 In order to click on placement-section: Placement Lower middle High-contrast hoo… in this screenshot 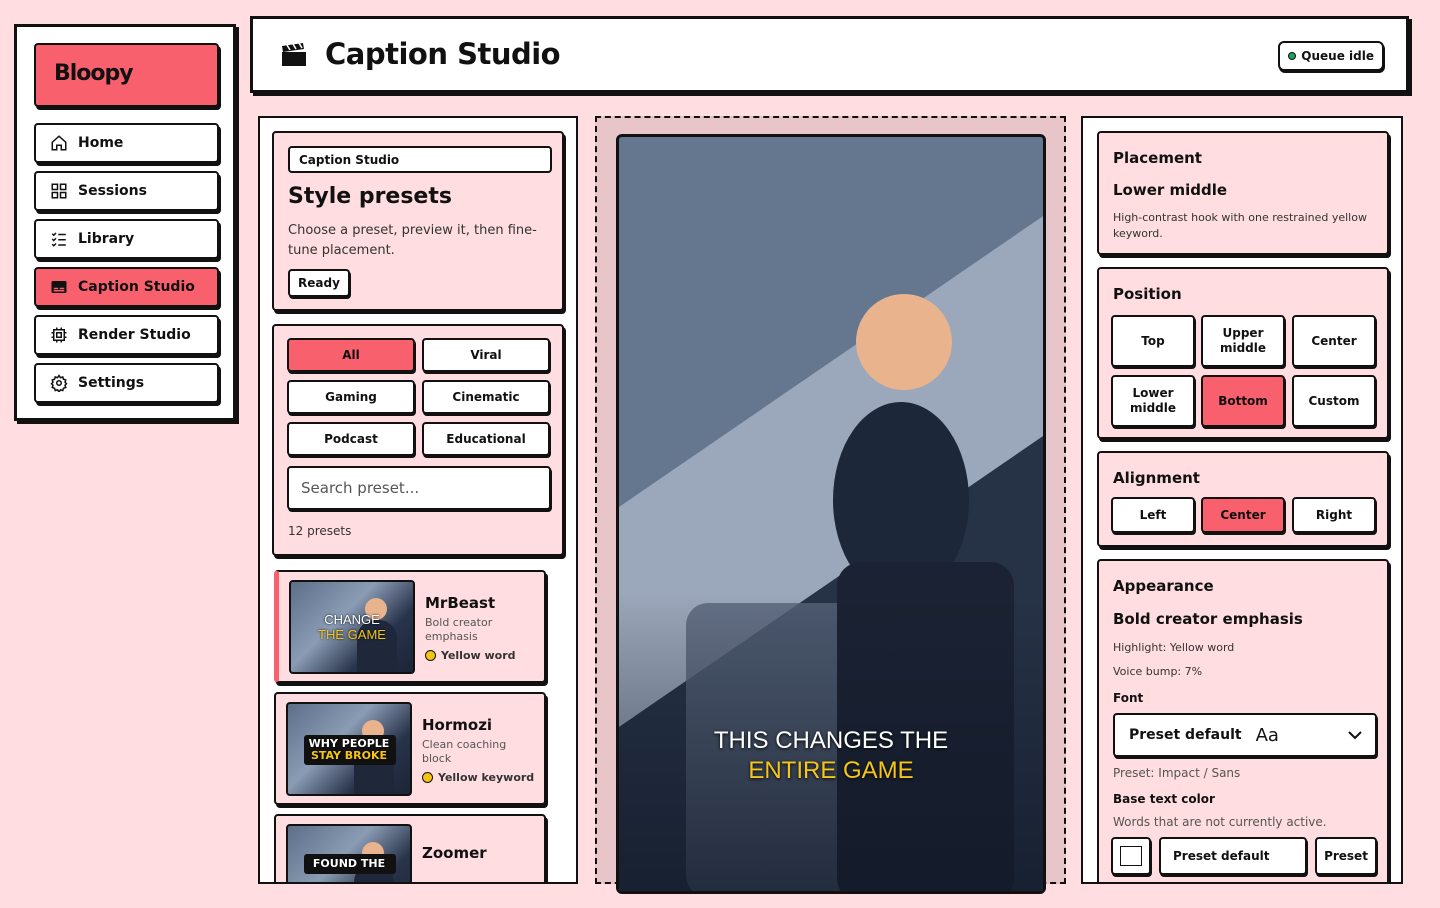, I will do `click(1243, 193)`.